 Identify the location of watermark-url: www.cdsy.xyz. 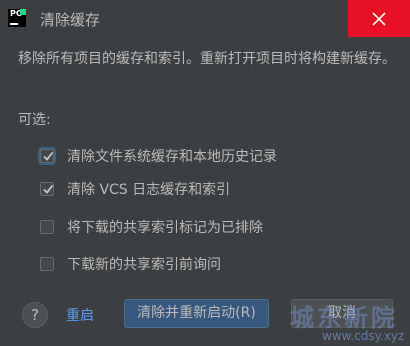
(363, 336).